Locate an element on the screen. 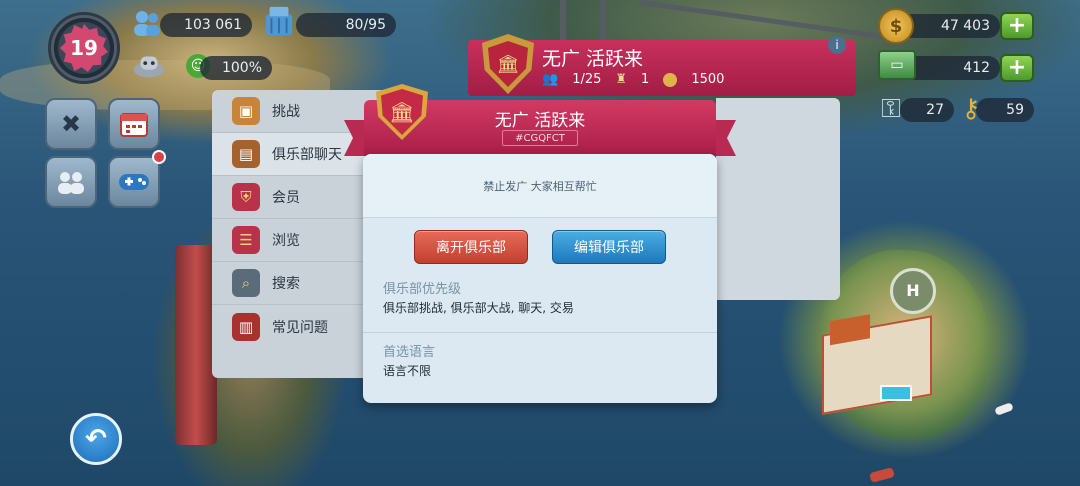  menu-item-members: ⛨ 会员 is located at coordinates (297, 197).